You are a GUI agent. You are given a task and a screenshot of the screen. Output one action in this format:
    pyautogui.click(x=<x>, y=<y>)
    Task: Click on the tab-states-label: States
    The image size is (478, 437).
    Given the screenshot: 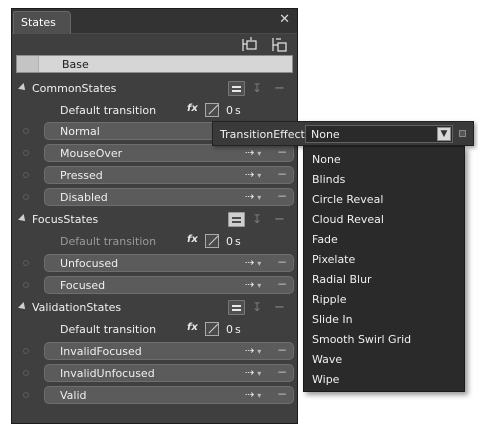 What is the action you would take?
    pyautogui.click(x=38, y=22)
    